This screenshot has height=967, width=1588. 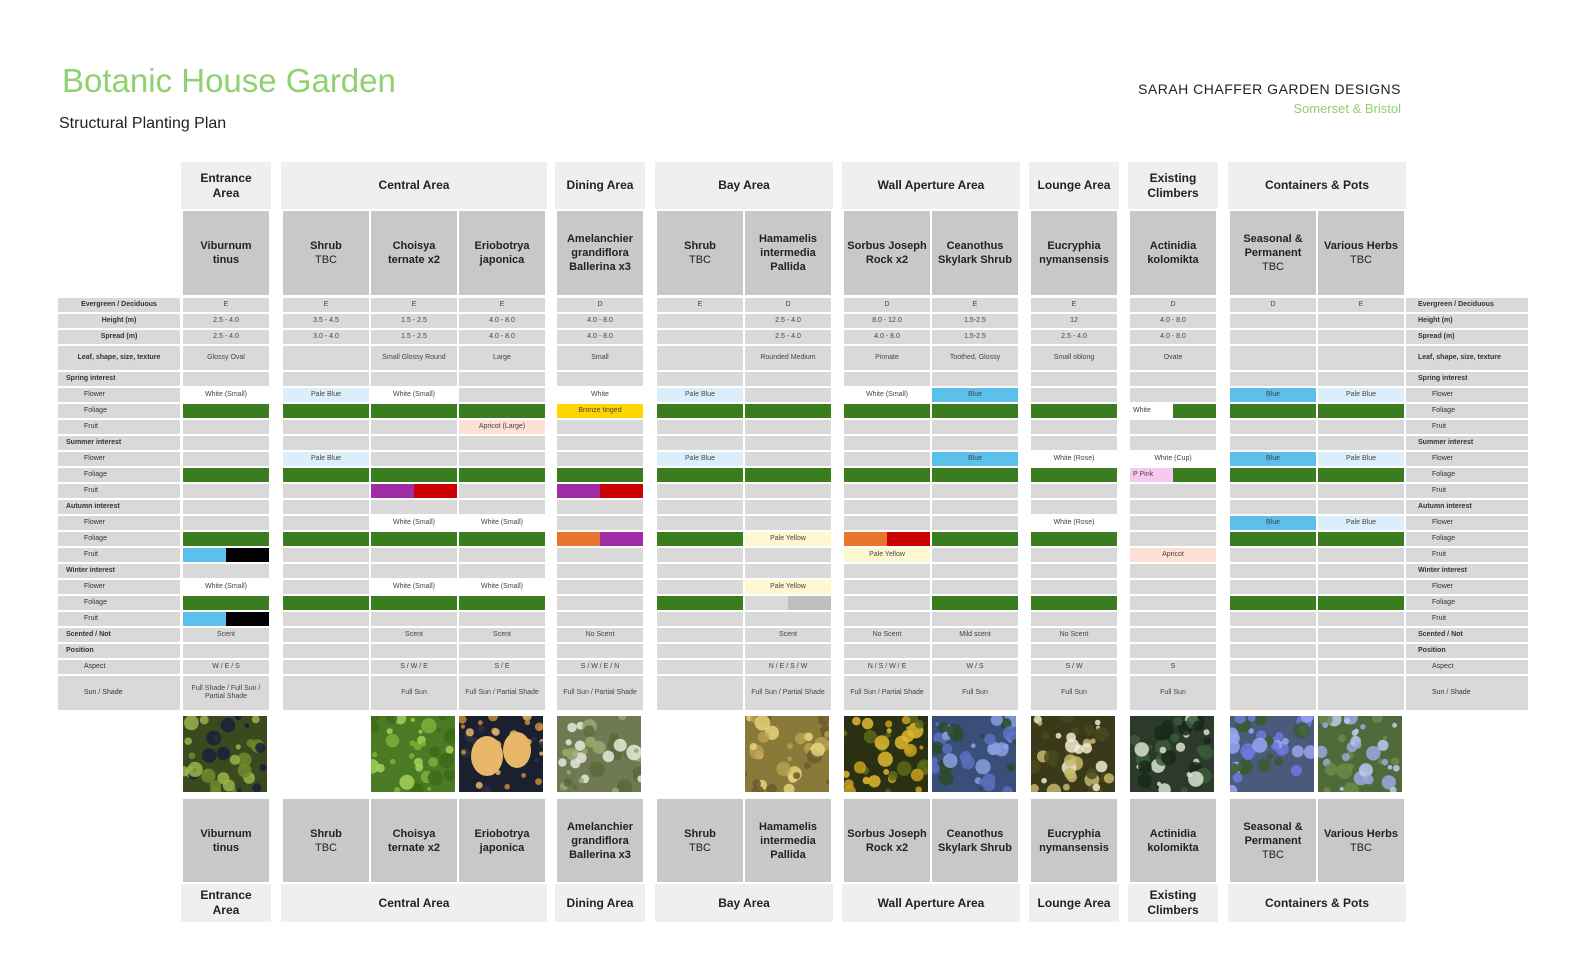 I want to click on page-title: Botanic House Garden, so click(x=229, y=80).